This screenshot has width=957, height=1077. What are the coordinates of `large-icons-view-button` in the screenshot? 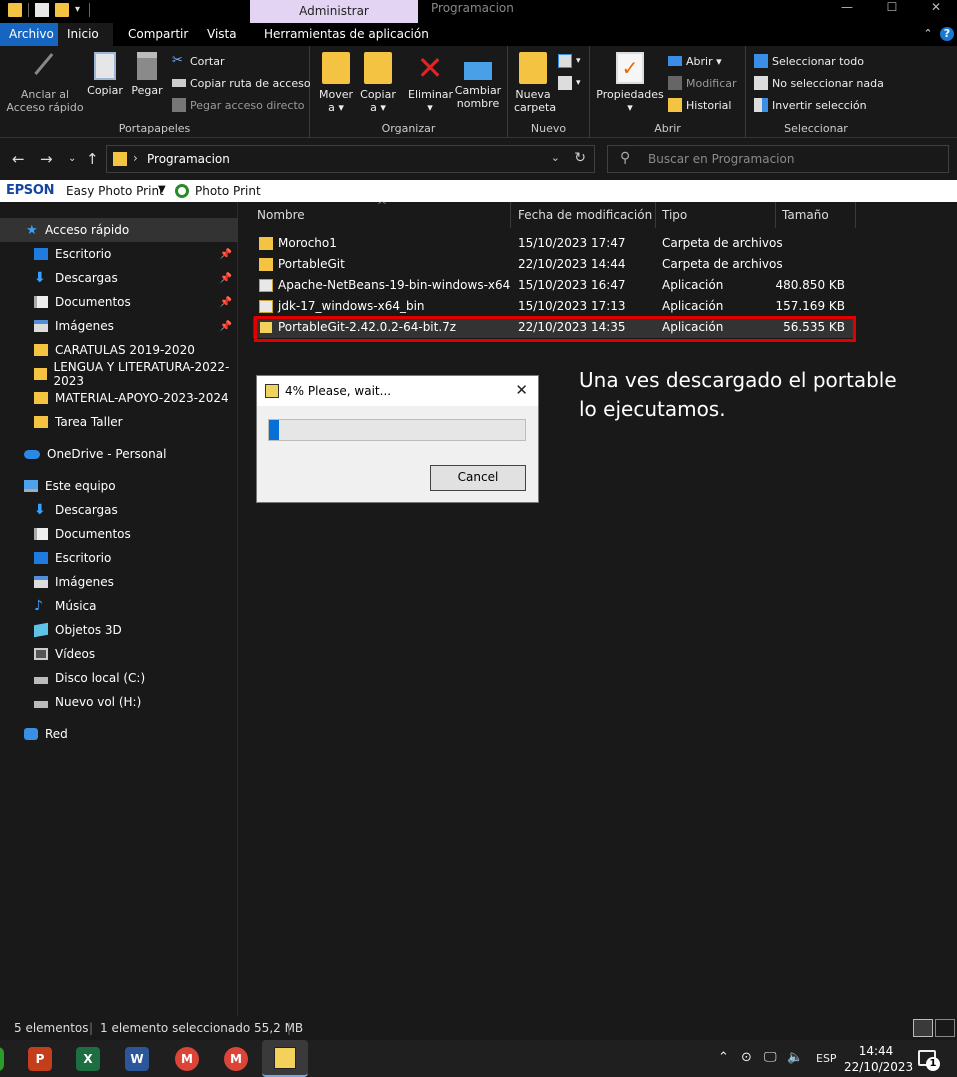 It's located at (945, 1028).